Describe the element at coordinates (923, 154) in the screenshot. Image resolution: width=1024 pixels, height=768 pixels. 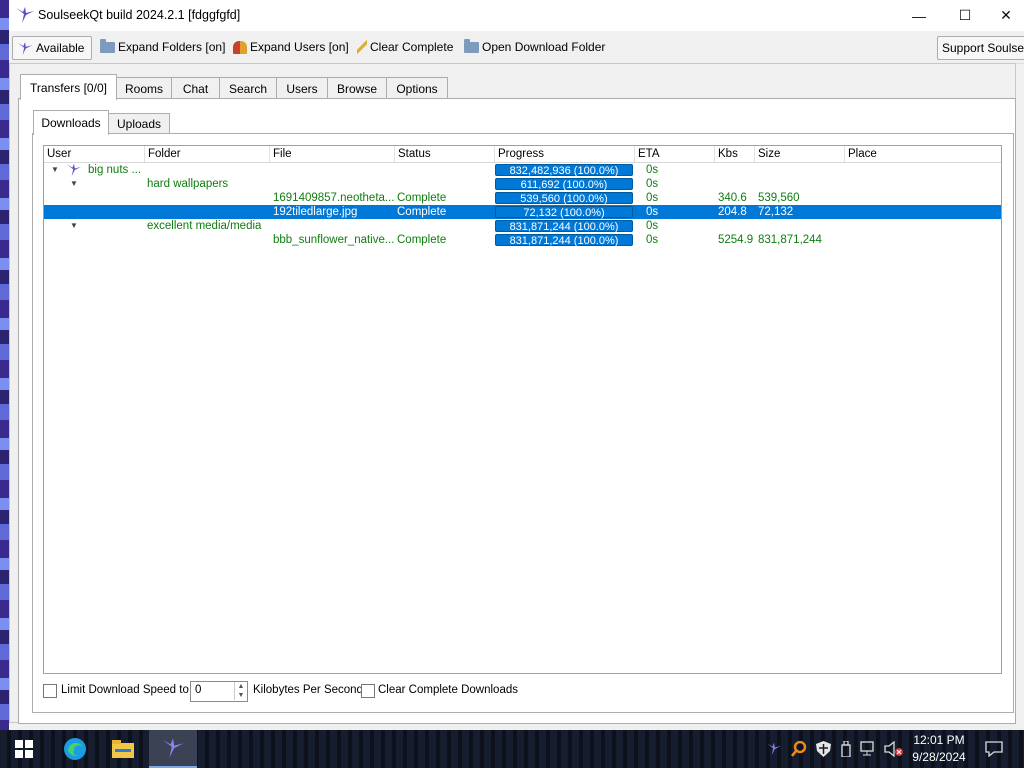
I see `col-place: Place` at that location.